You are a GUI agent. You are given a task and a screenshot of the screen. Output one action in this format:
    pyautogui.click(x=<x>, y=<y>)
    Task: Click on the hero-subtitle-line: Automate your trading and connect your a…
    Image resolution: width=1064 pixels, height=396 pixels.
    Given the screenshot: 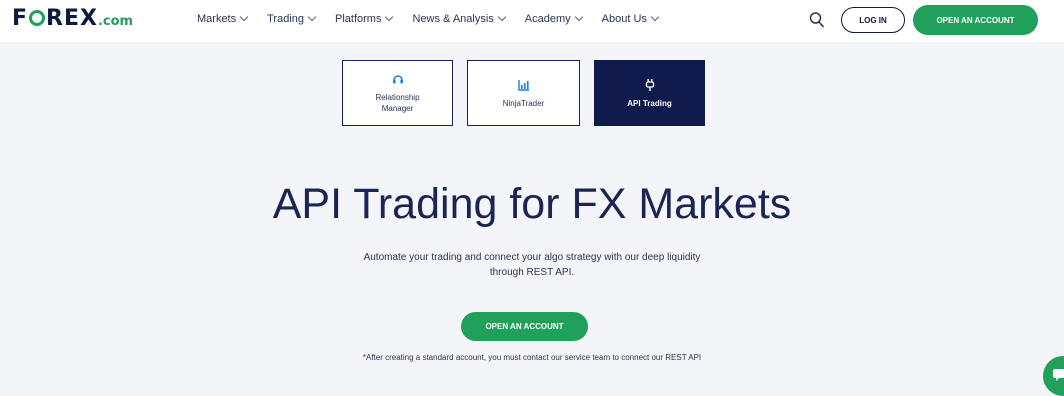 What is the action you would take?
    pyautogui.click(x=532, y=257)
    